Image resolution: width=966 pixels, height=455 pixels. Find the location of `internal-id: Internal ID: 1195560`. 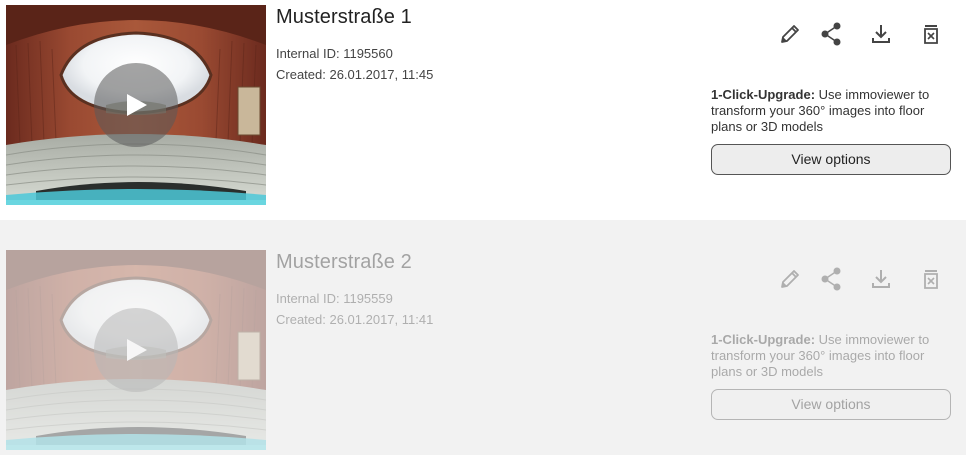

internal-id: Internal ID: 1195560 is located at coordinates (334, 53).